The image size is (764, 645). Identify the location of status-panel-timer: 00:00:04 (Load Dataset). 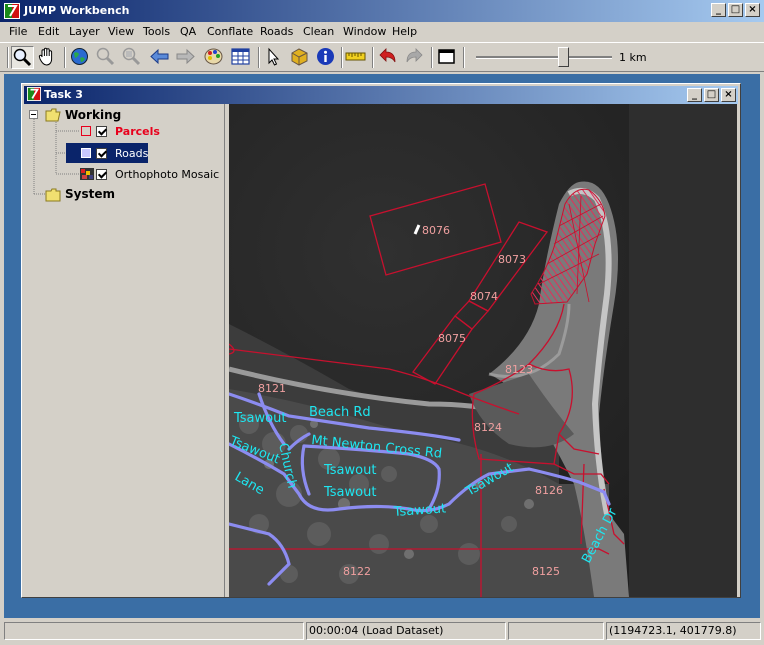
(406, 631).